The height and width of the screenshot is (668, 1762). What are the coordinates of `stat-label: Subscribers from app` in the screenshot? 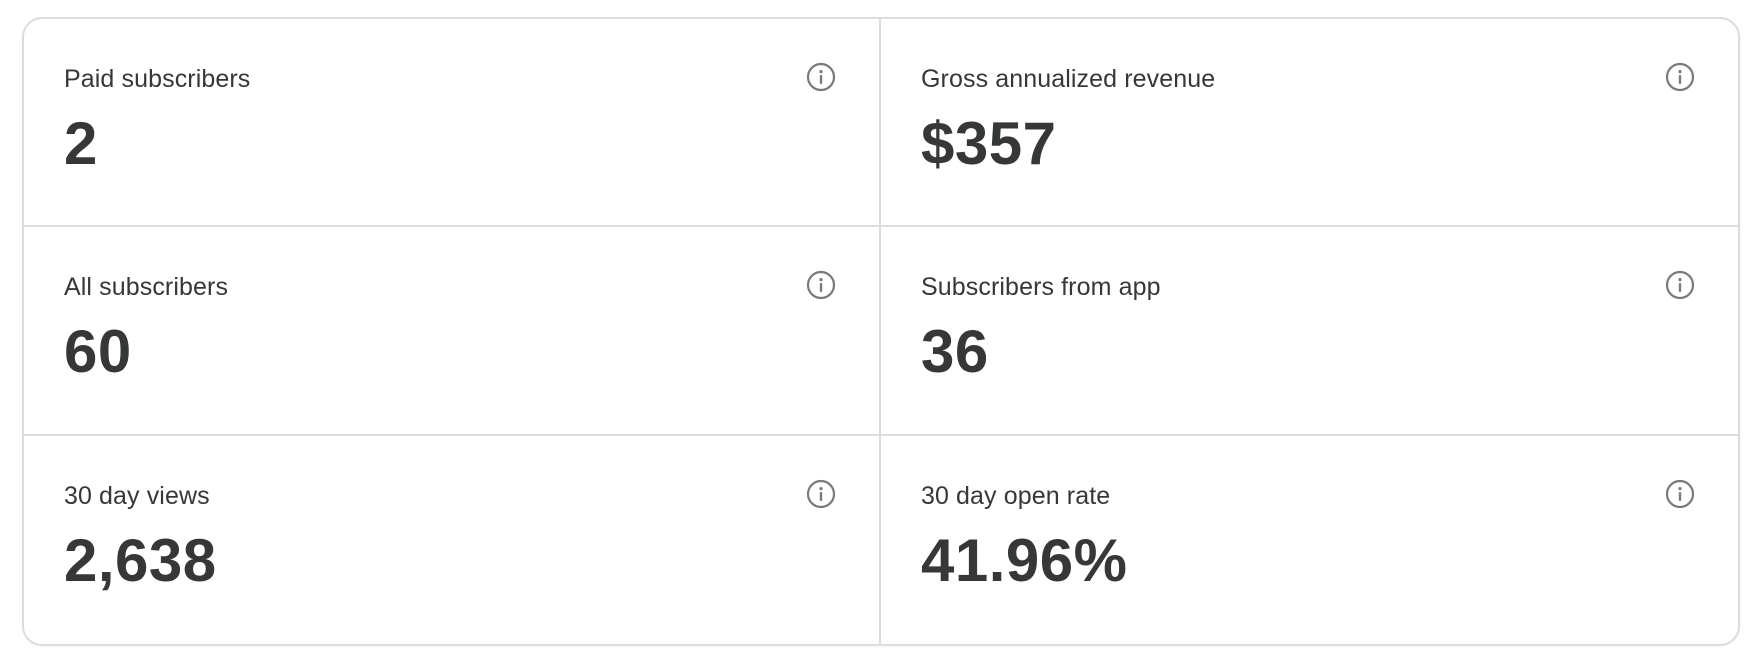 It's located at (1041, 287).